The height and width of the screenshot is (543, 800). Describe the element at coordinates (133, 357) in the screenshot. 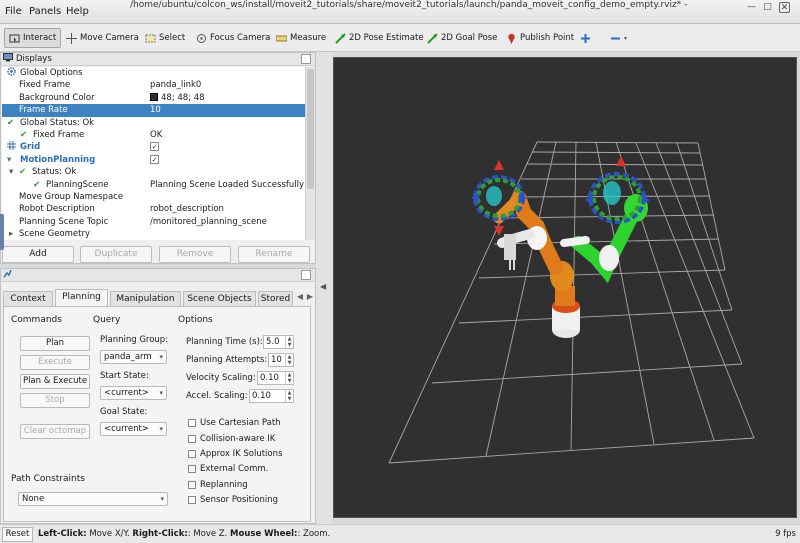

I see `planning-group-select: panda_arm ▾` at that location.